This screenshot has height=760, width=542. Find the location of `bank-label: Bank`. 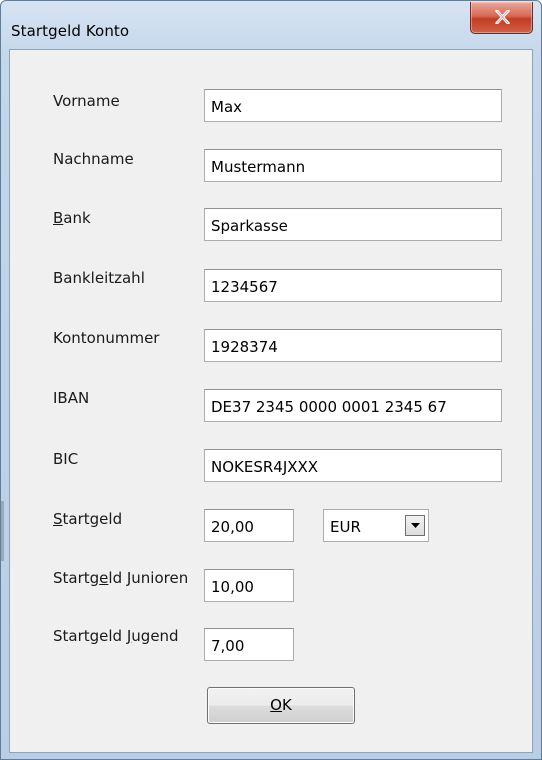

bank-label: Bank is located at coordinates (72, 218).